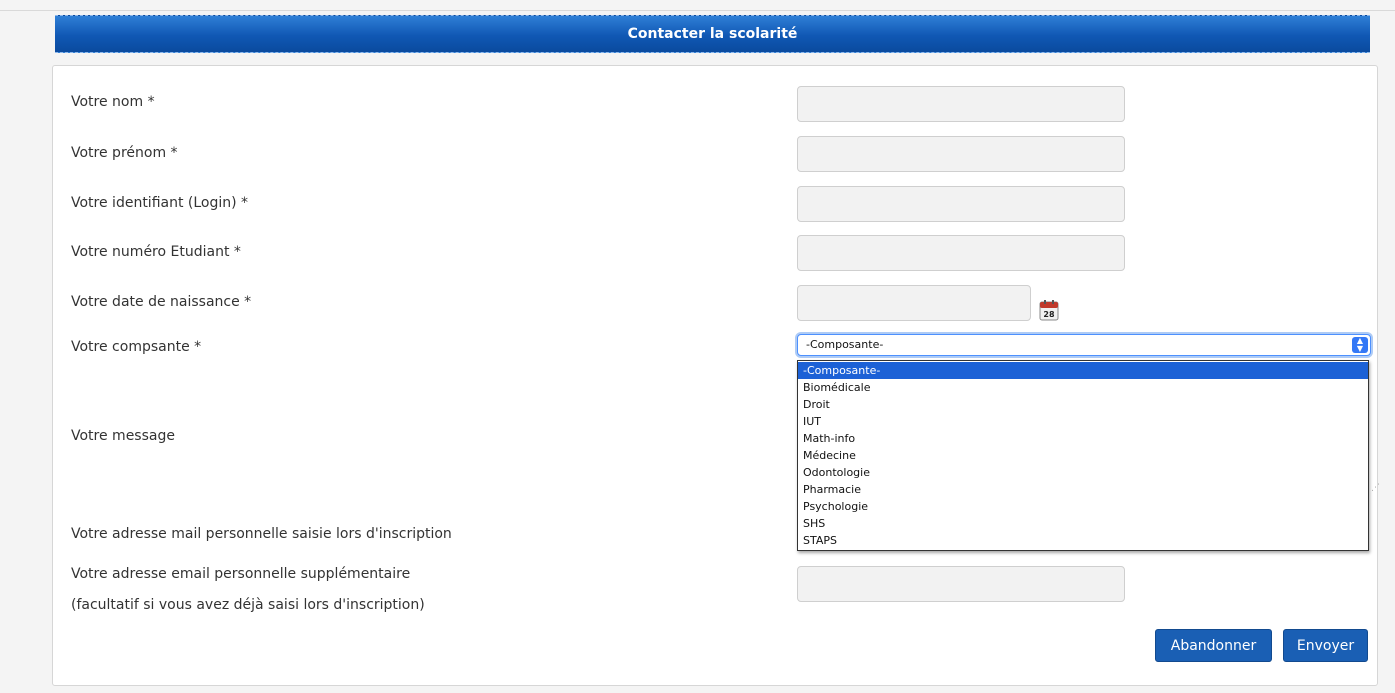  Describe the element at coordinates (124, 153) in the screenshot. I see `prenom-label: Votre prénom *` at that location.